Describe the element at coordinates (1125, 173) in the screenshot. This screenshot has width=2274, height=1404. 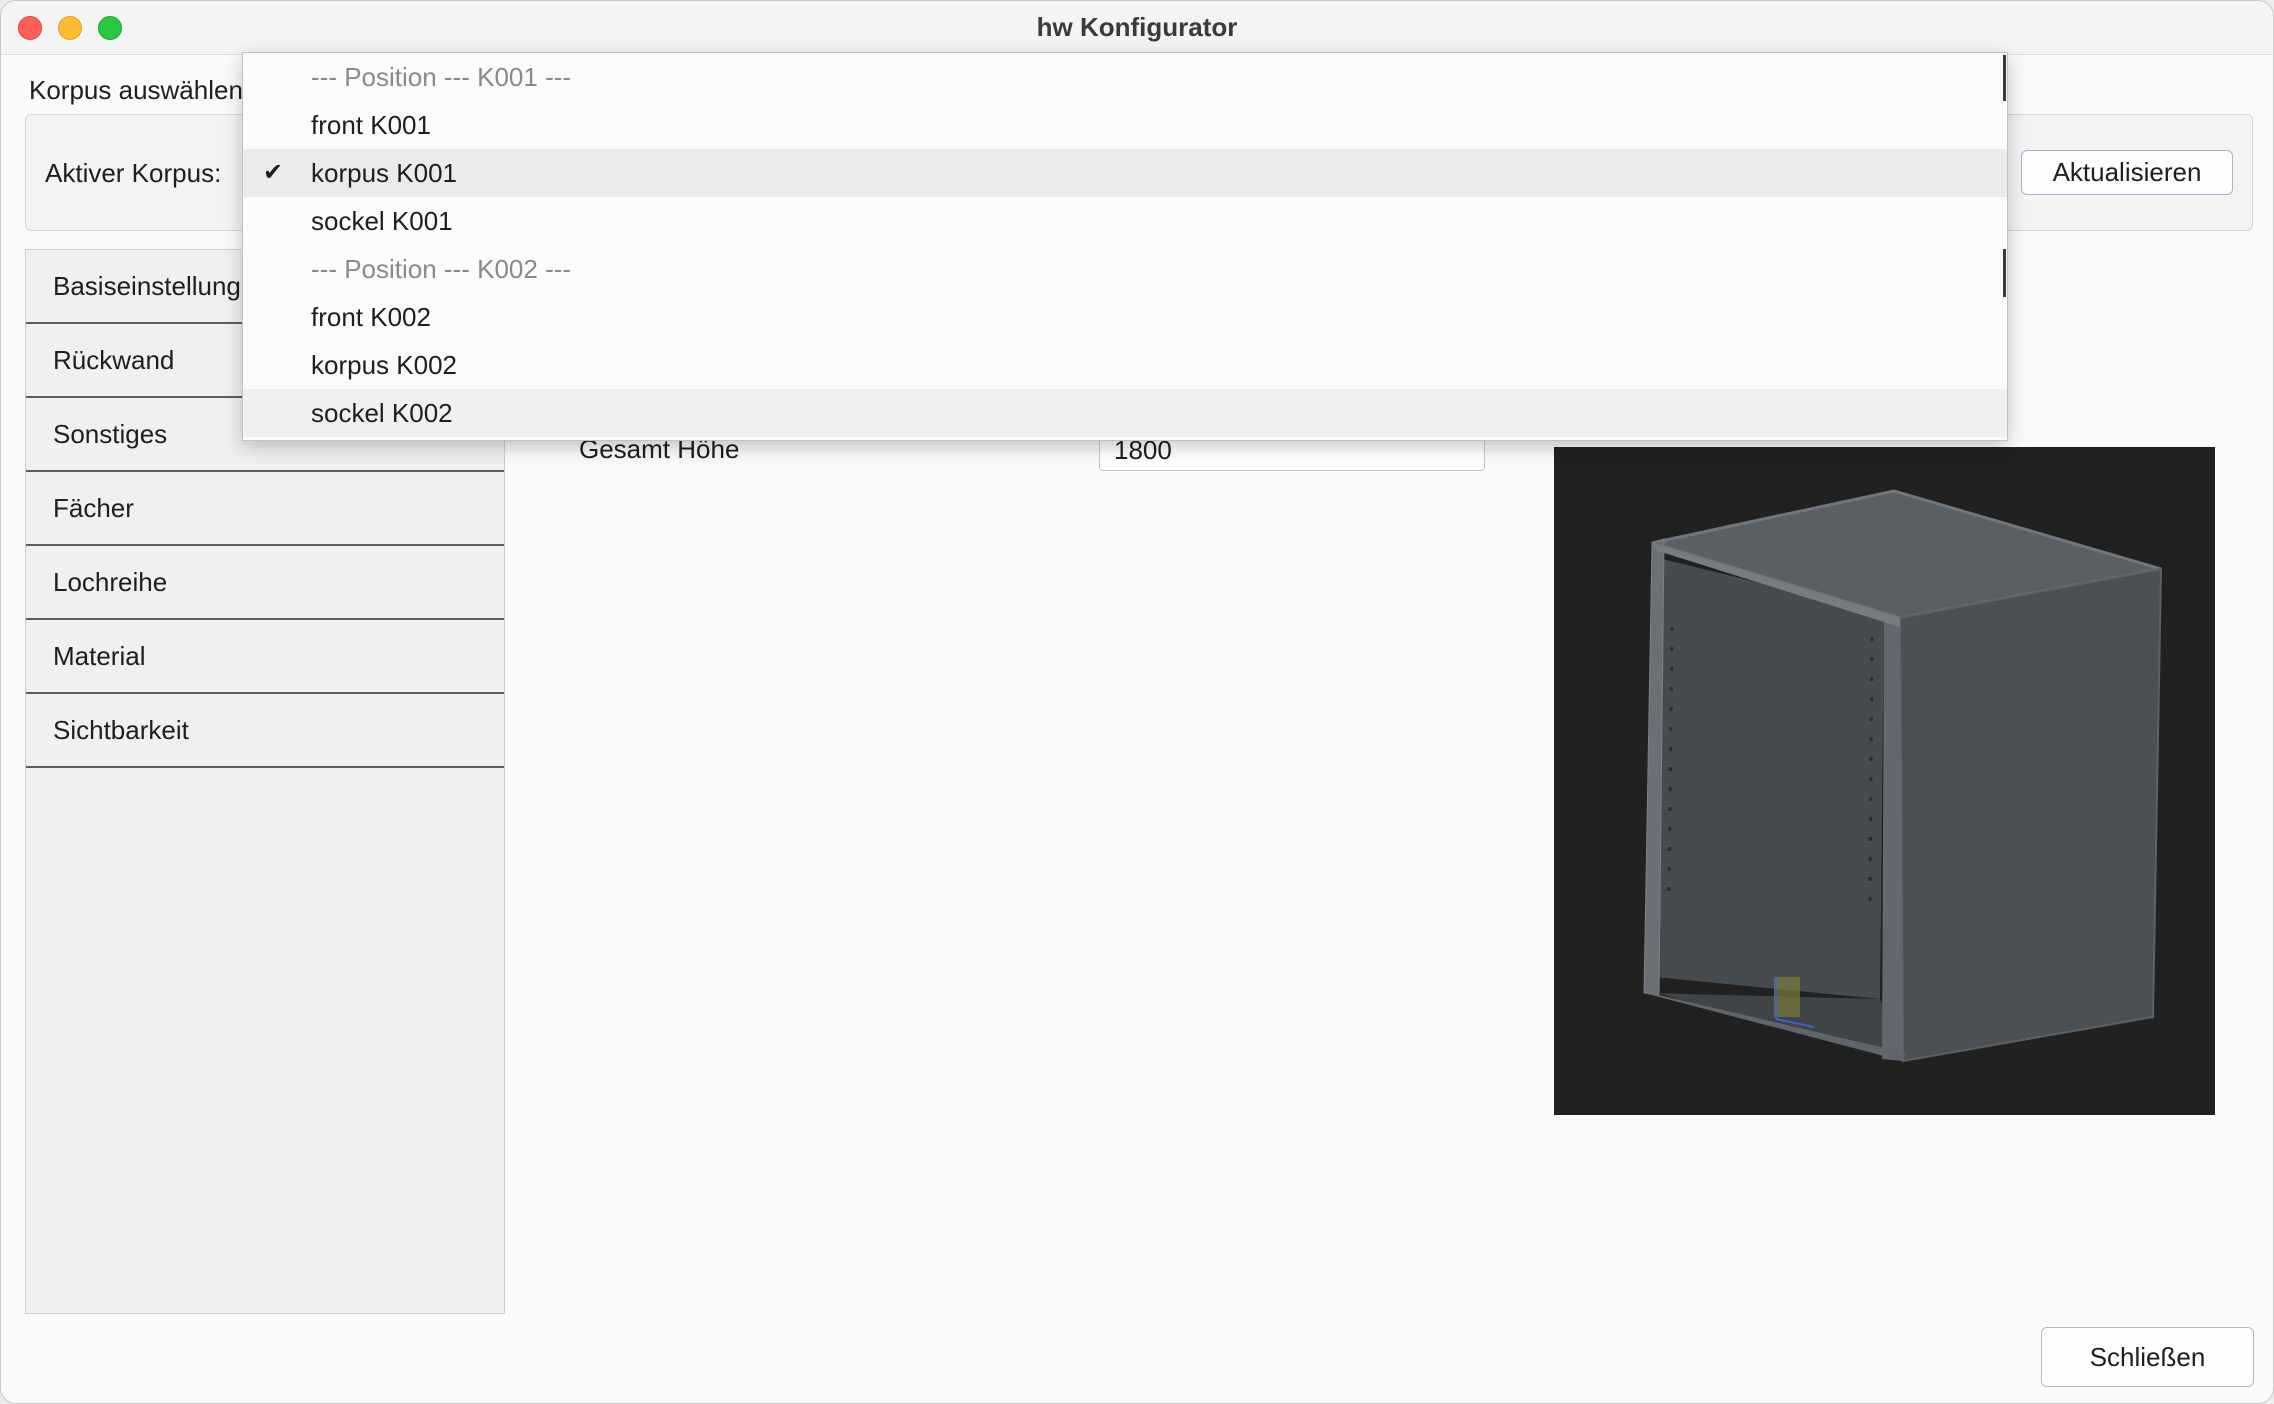
I see `dropdown-option-korpus-k001: ✔ korpus K001` at that location.